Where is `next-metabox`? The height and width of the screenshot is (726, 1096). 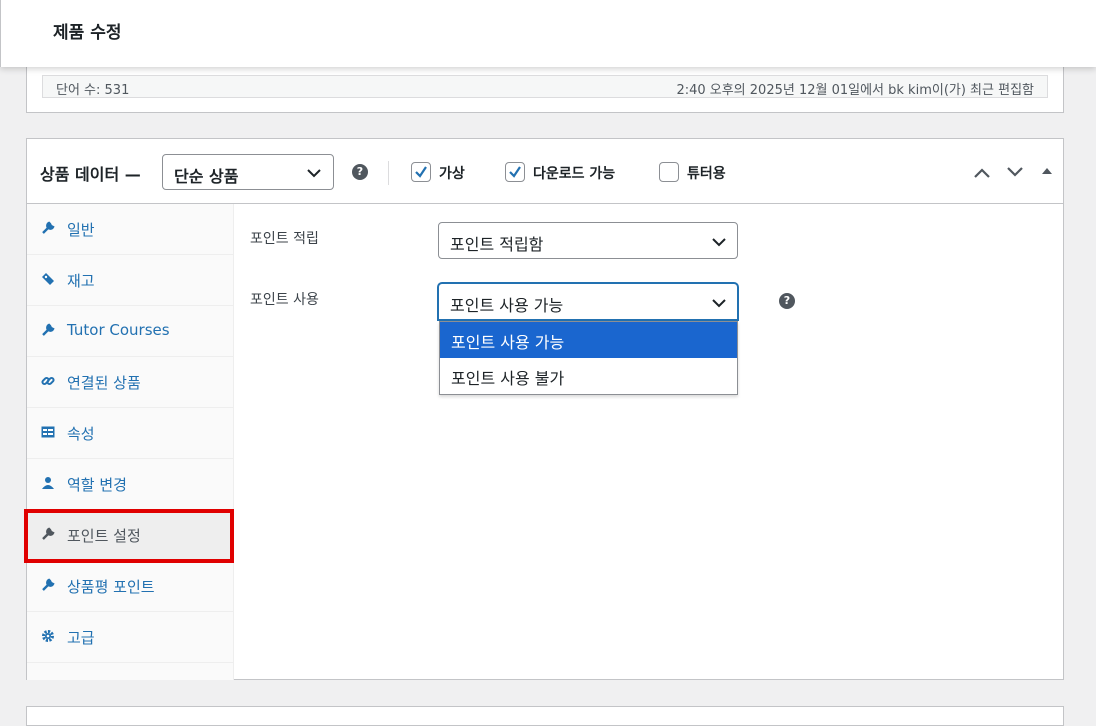 next-metabox is located at coordinates (545, 716).